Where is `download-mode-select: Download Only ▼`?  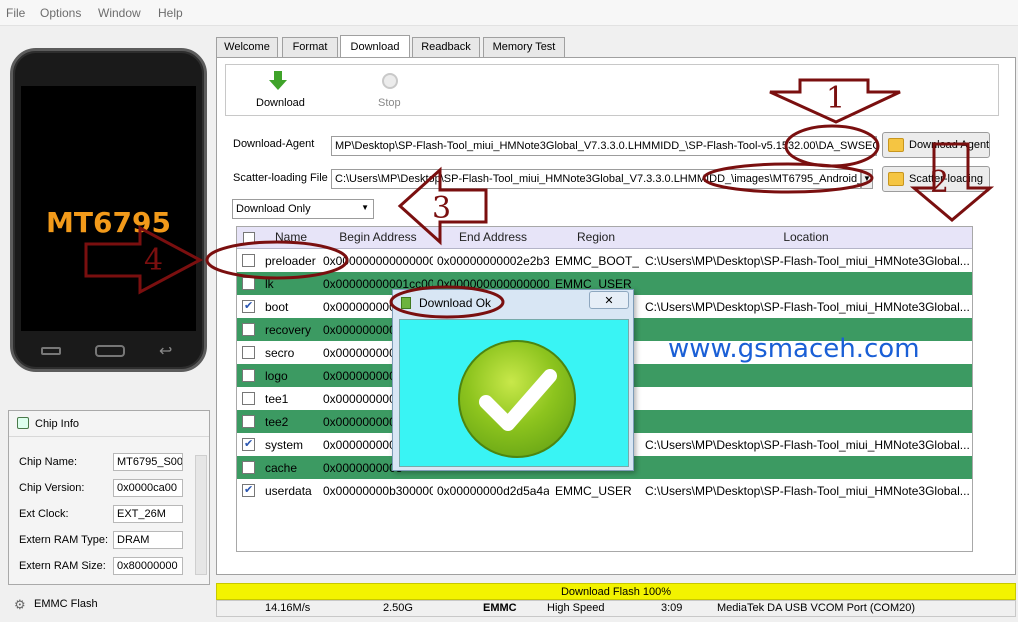
download-mode-select: Download Only ▼ is located at coordinates (303, 209).